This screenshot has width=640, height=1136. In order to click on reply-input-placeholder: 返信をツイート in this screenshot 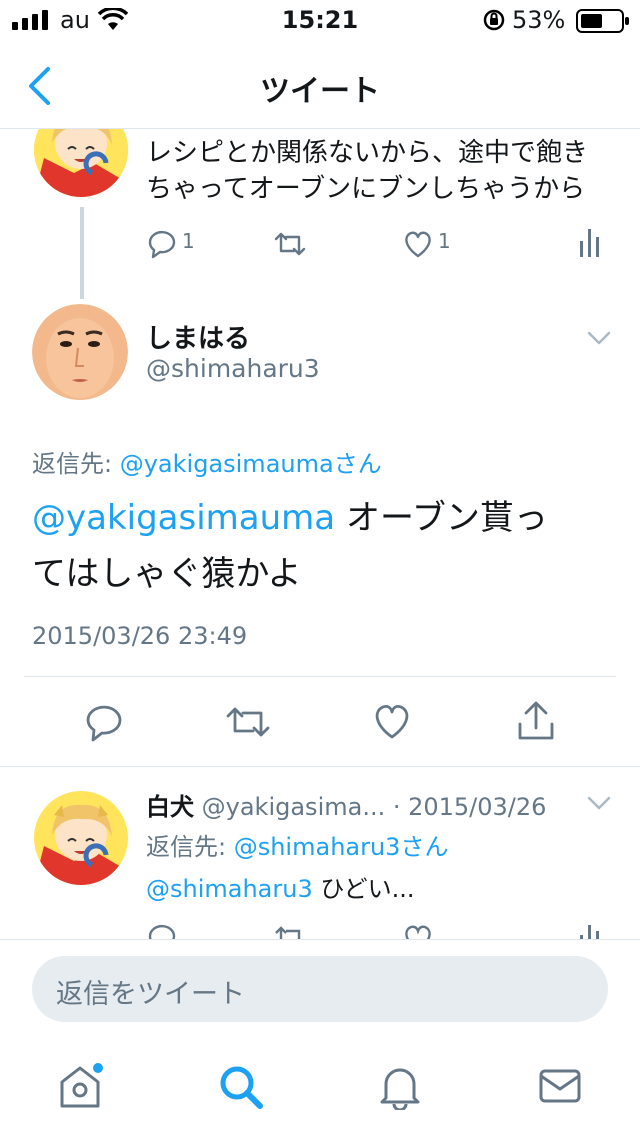, I will do `click(150, 994)`.